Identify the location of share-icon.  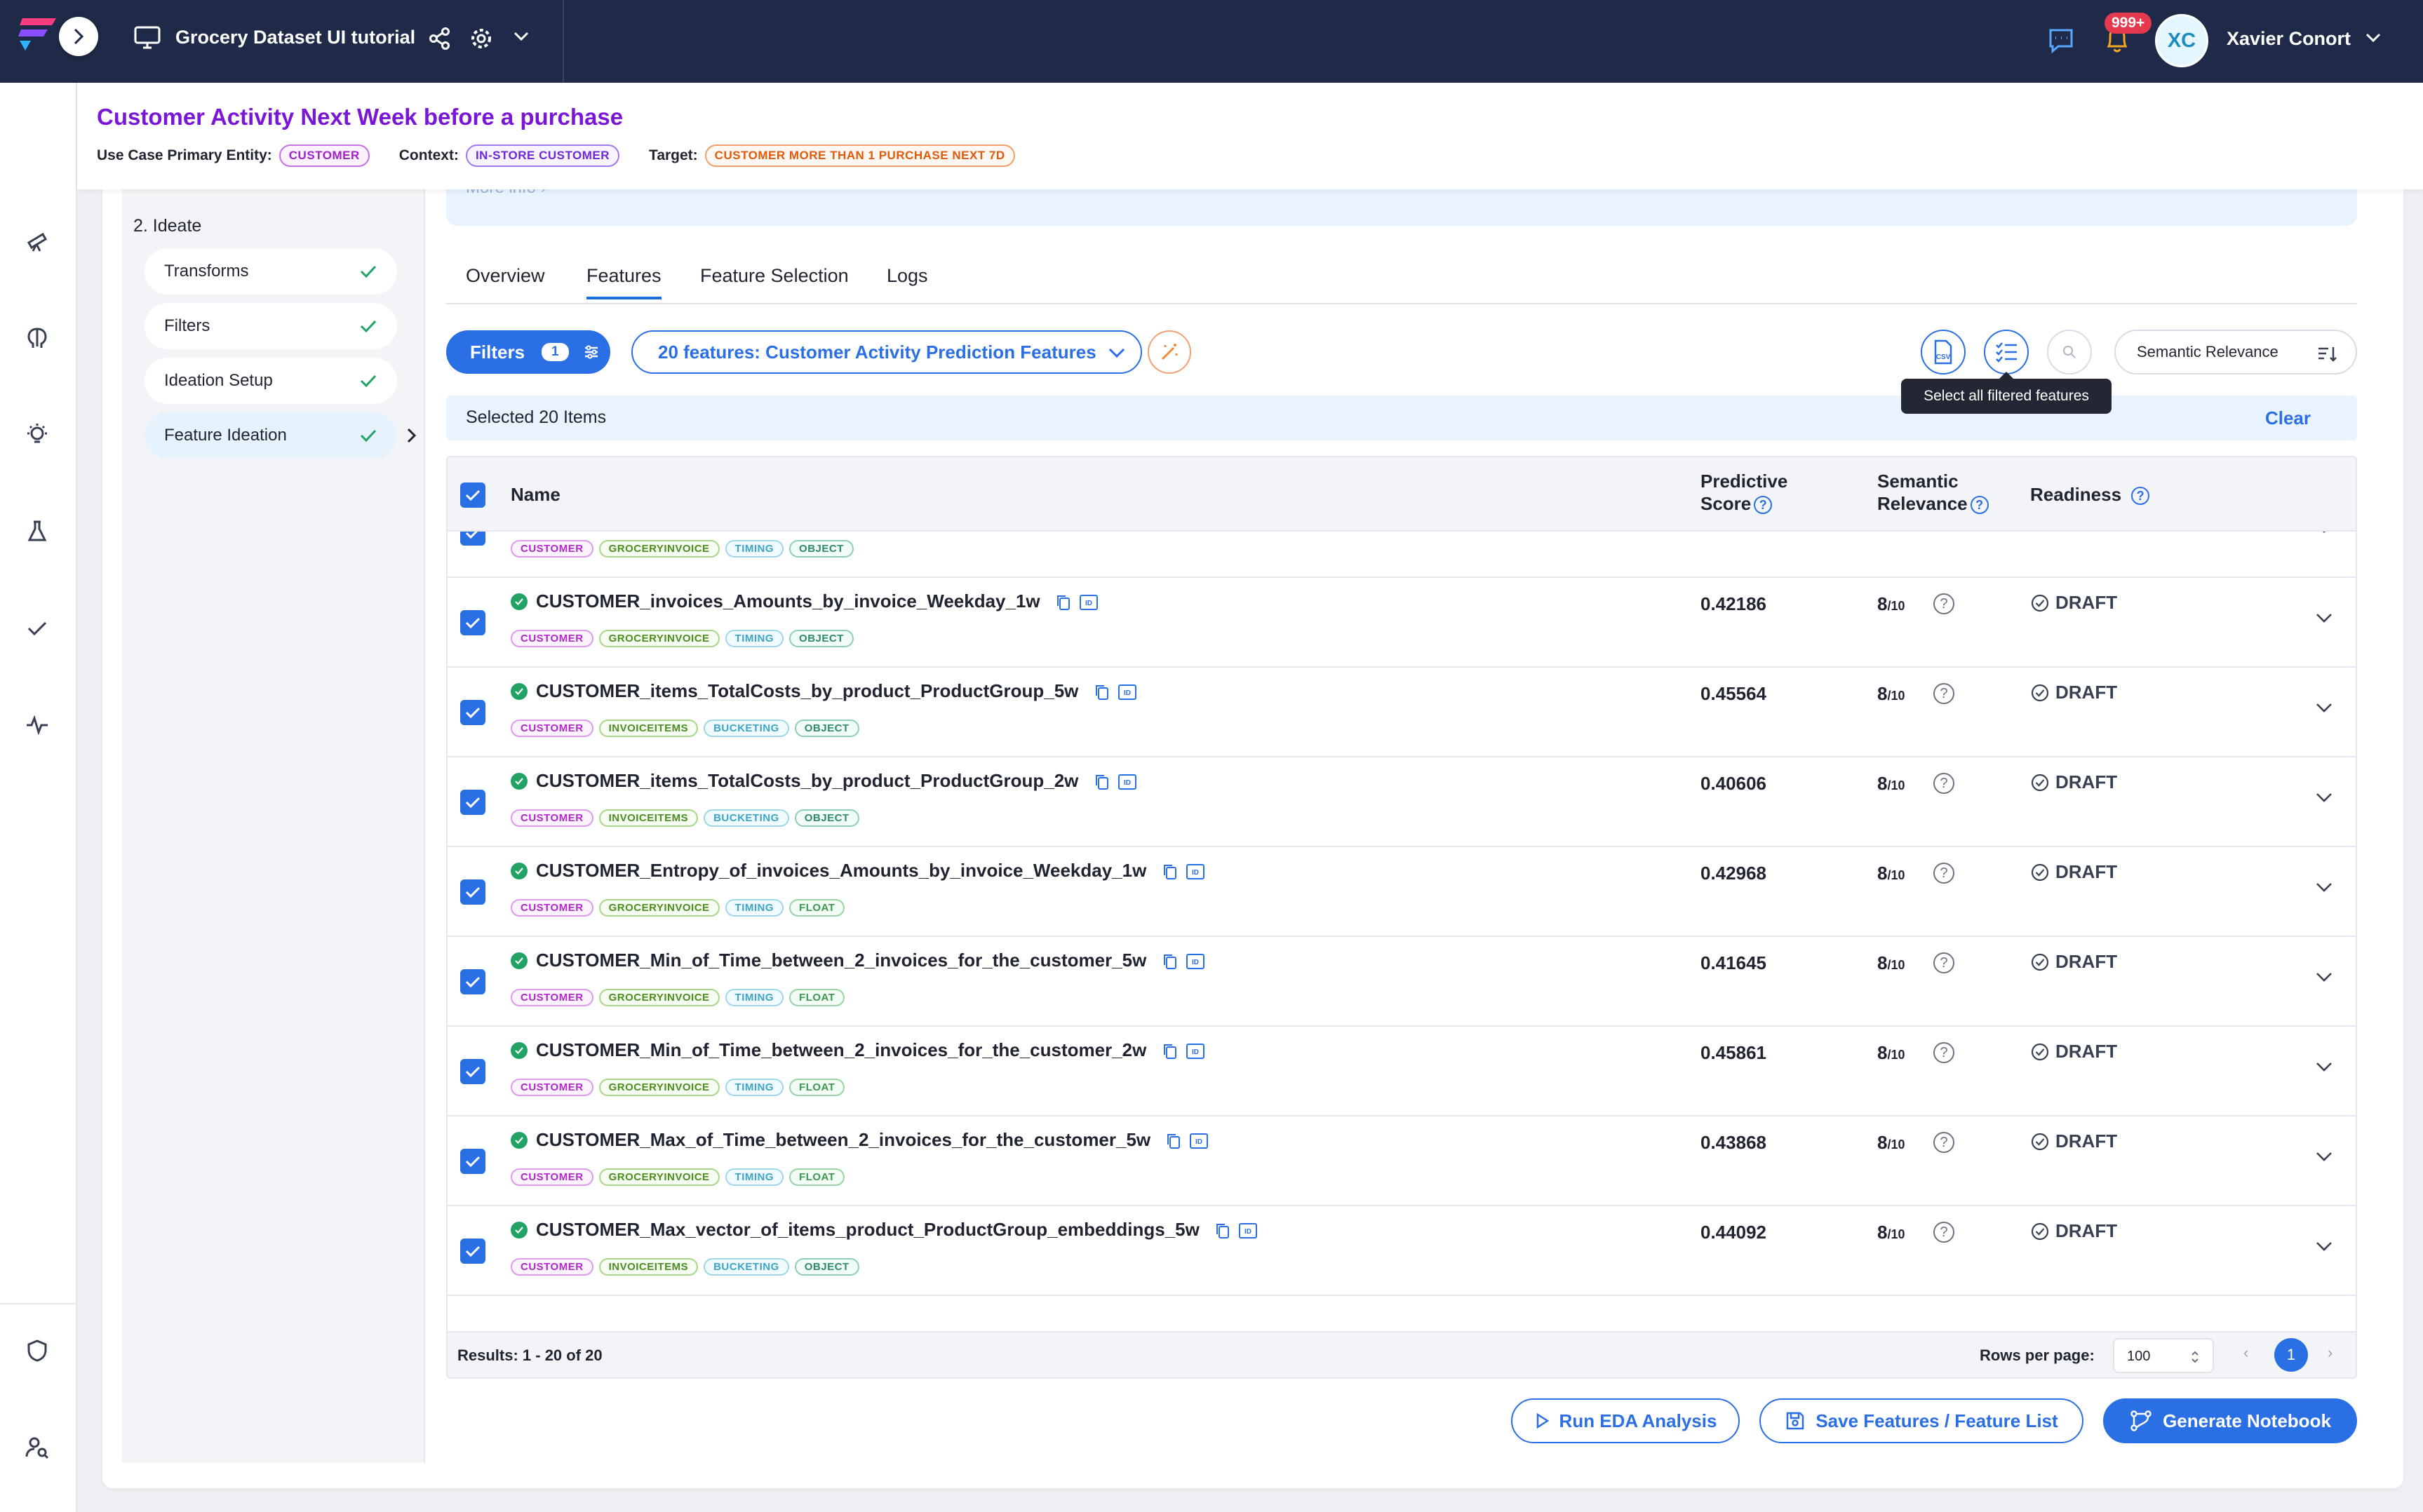
(440, 38).